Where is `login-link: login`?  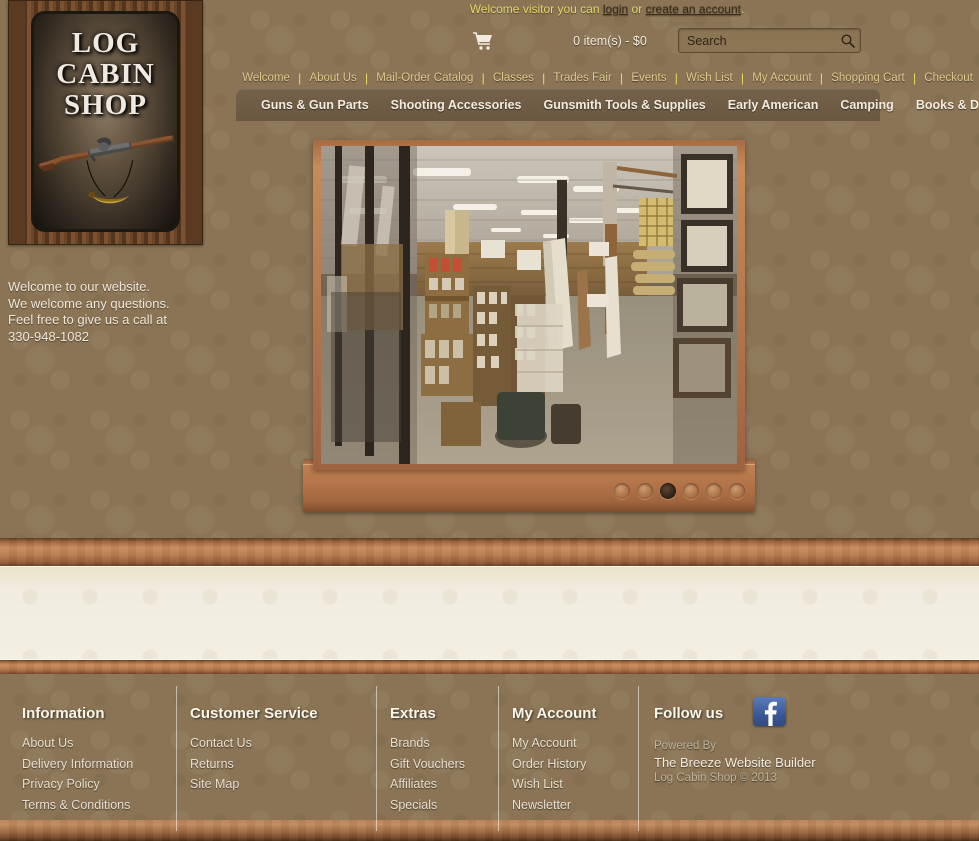 login-link: login is located at coordinates (615, 9).